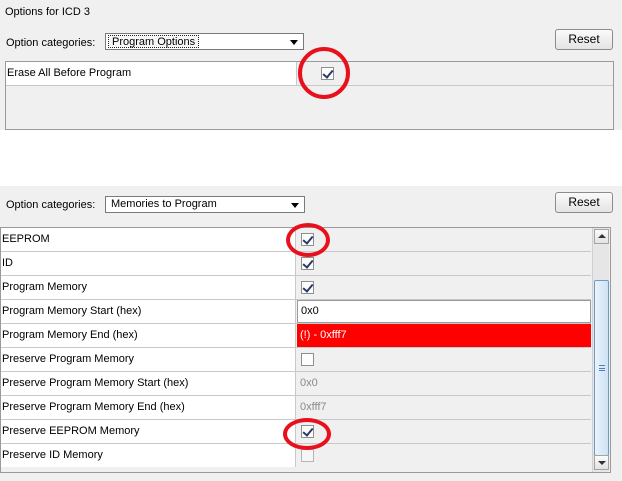 The height and width of the screenshot is (481, 622). Describe the element at coordinates (444, 383) in the screenshot. I see `preserve-start-field: 0x0` at that location.